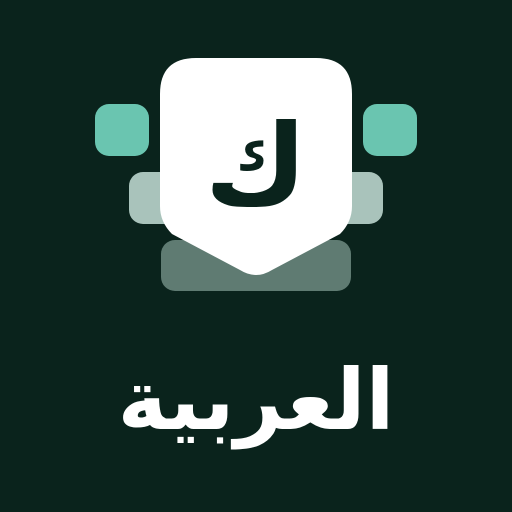 The image size is (512, 512). I want to click on key-left-top, so click(122, 130).